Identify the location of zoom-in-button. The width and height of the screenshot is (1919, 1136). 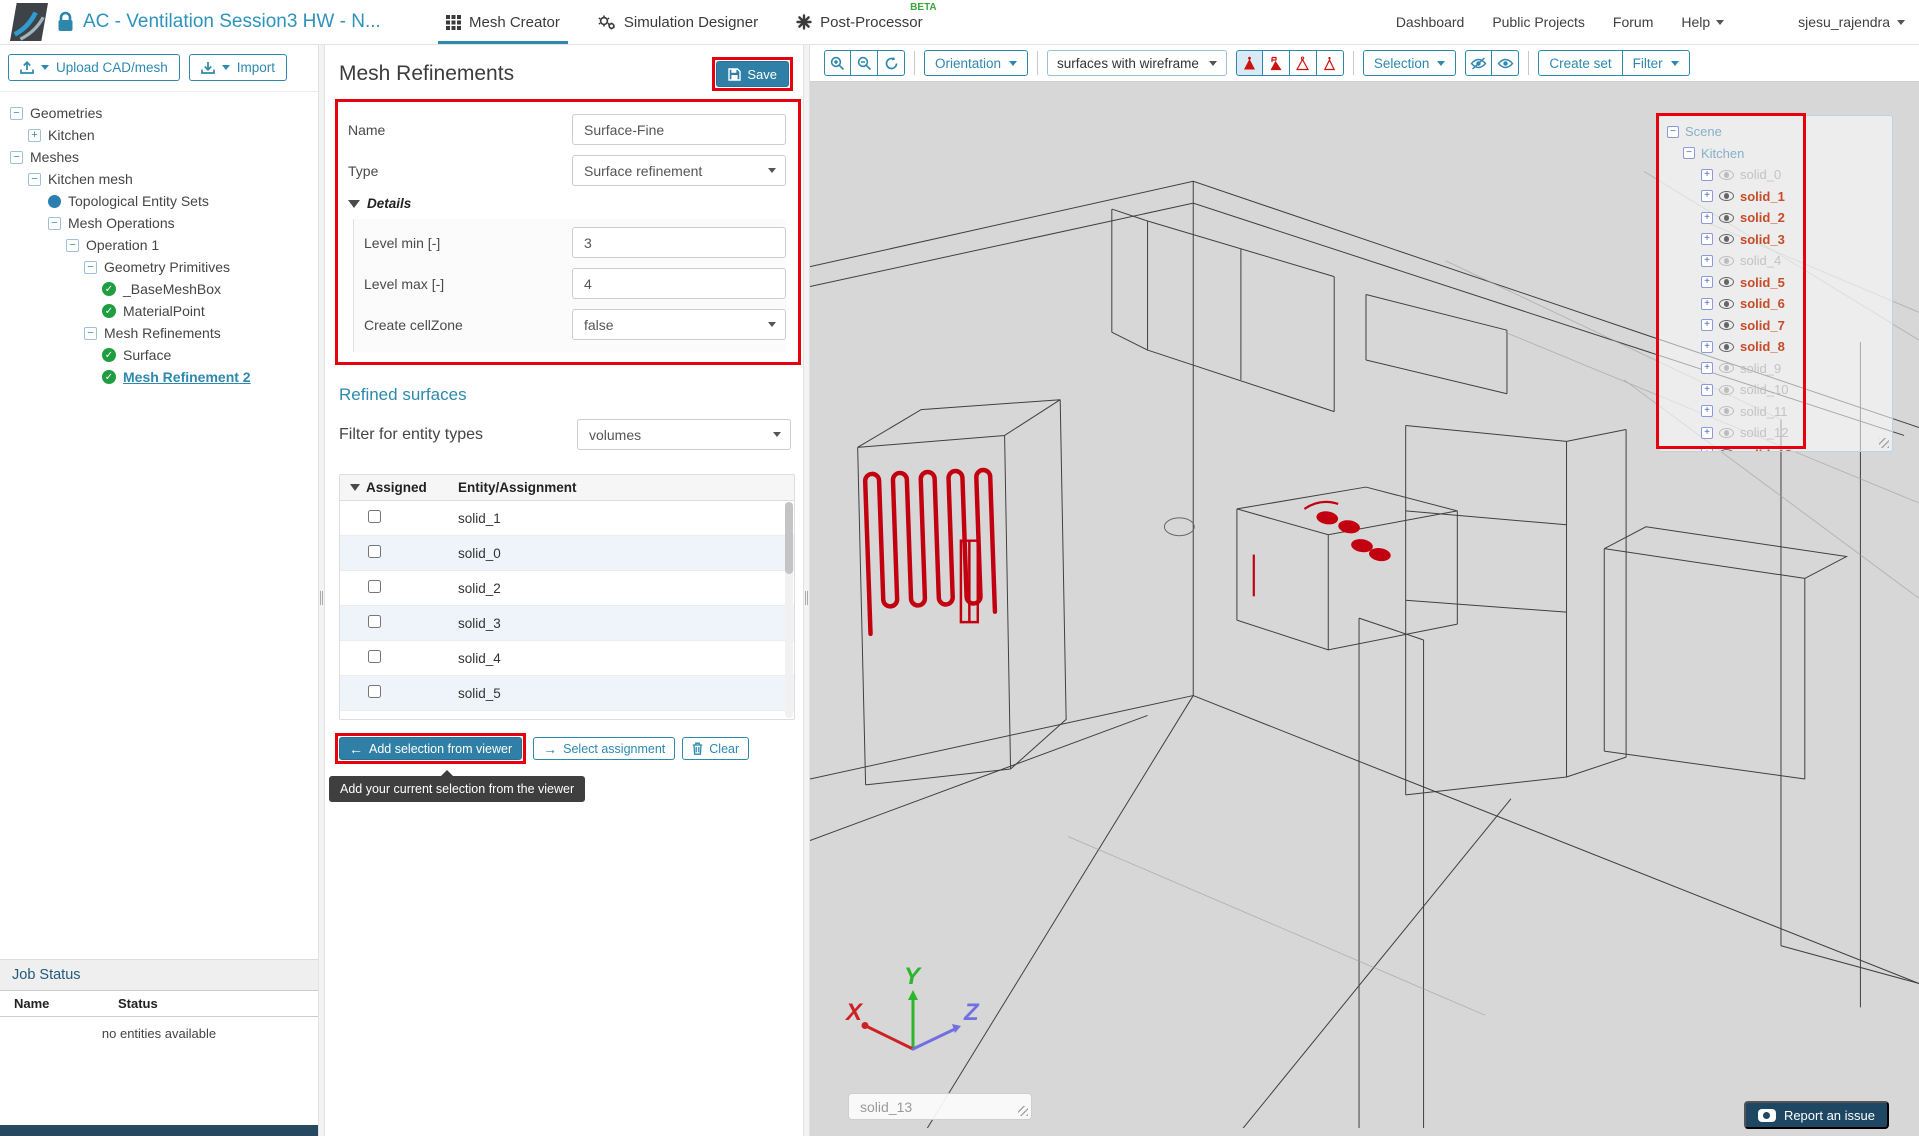
(837, 63).